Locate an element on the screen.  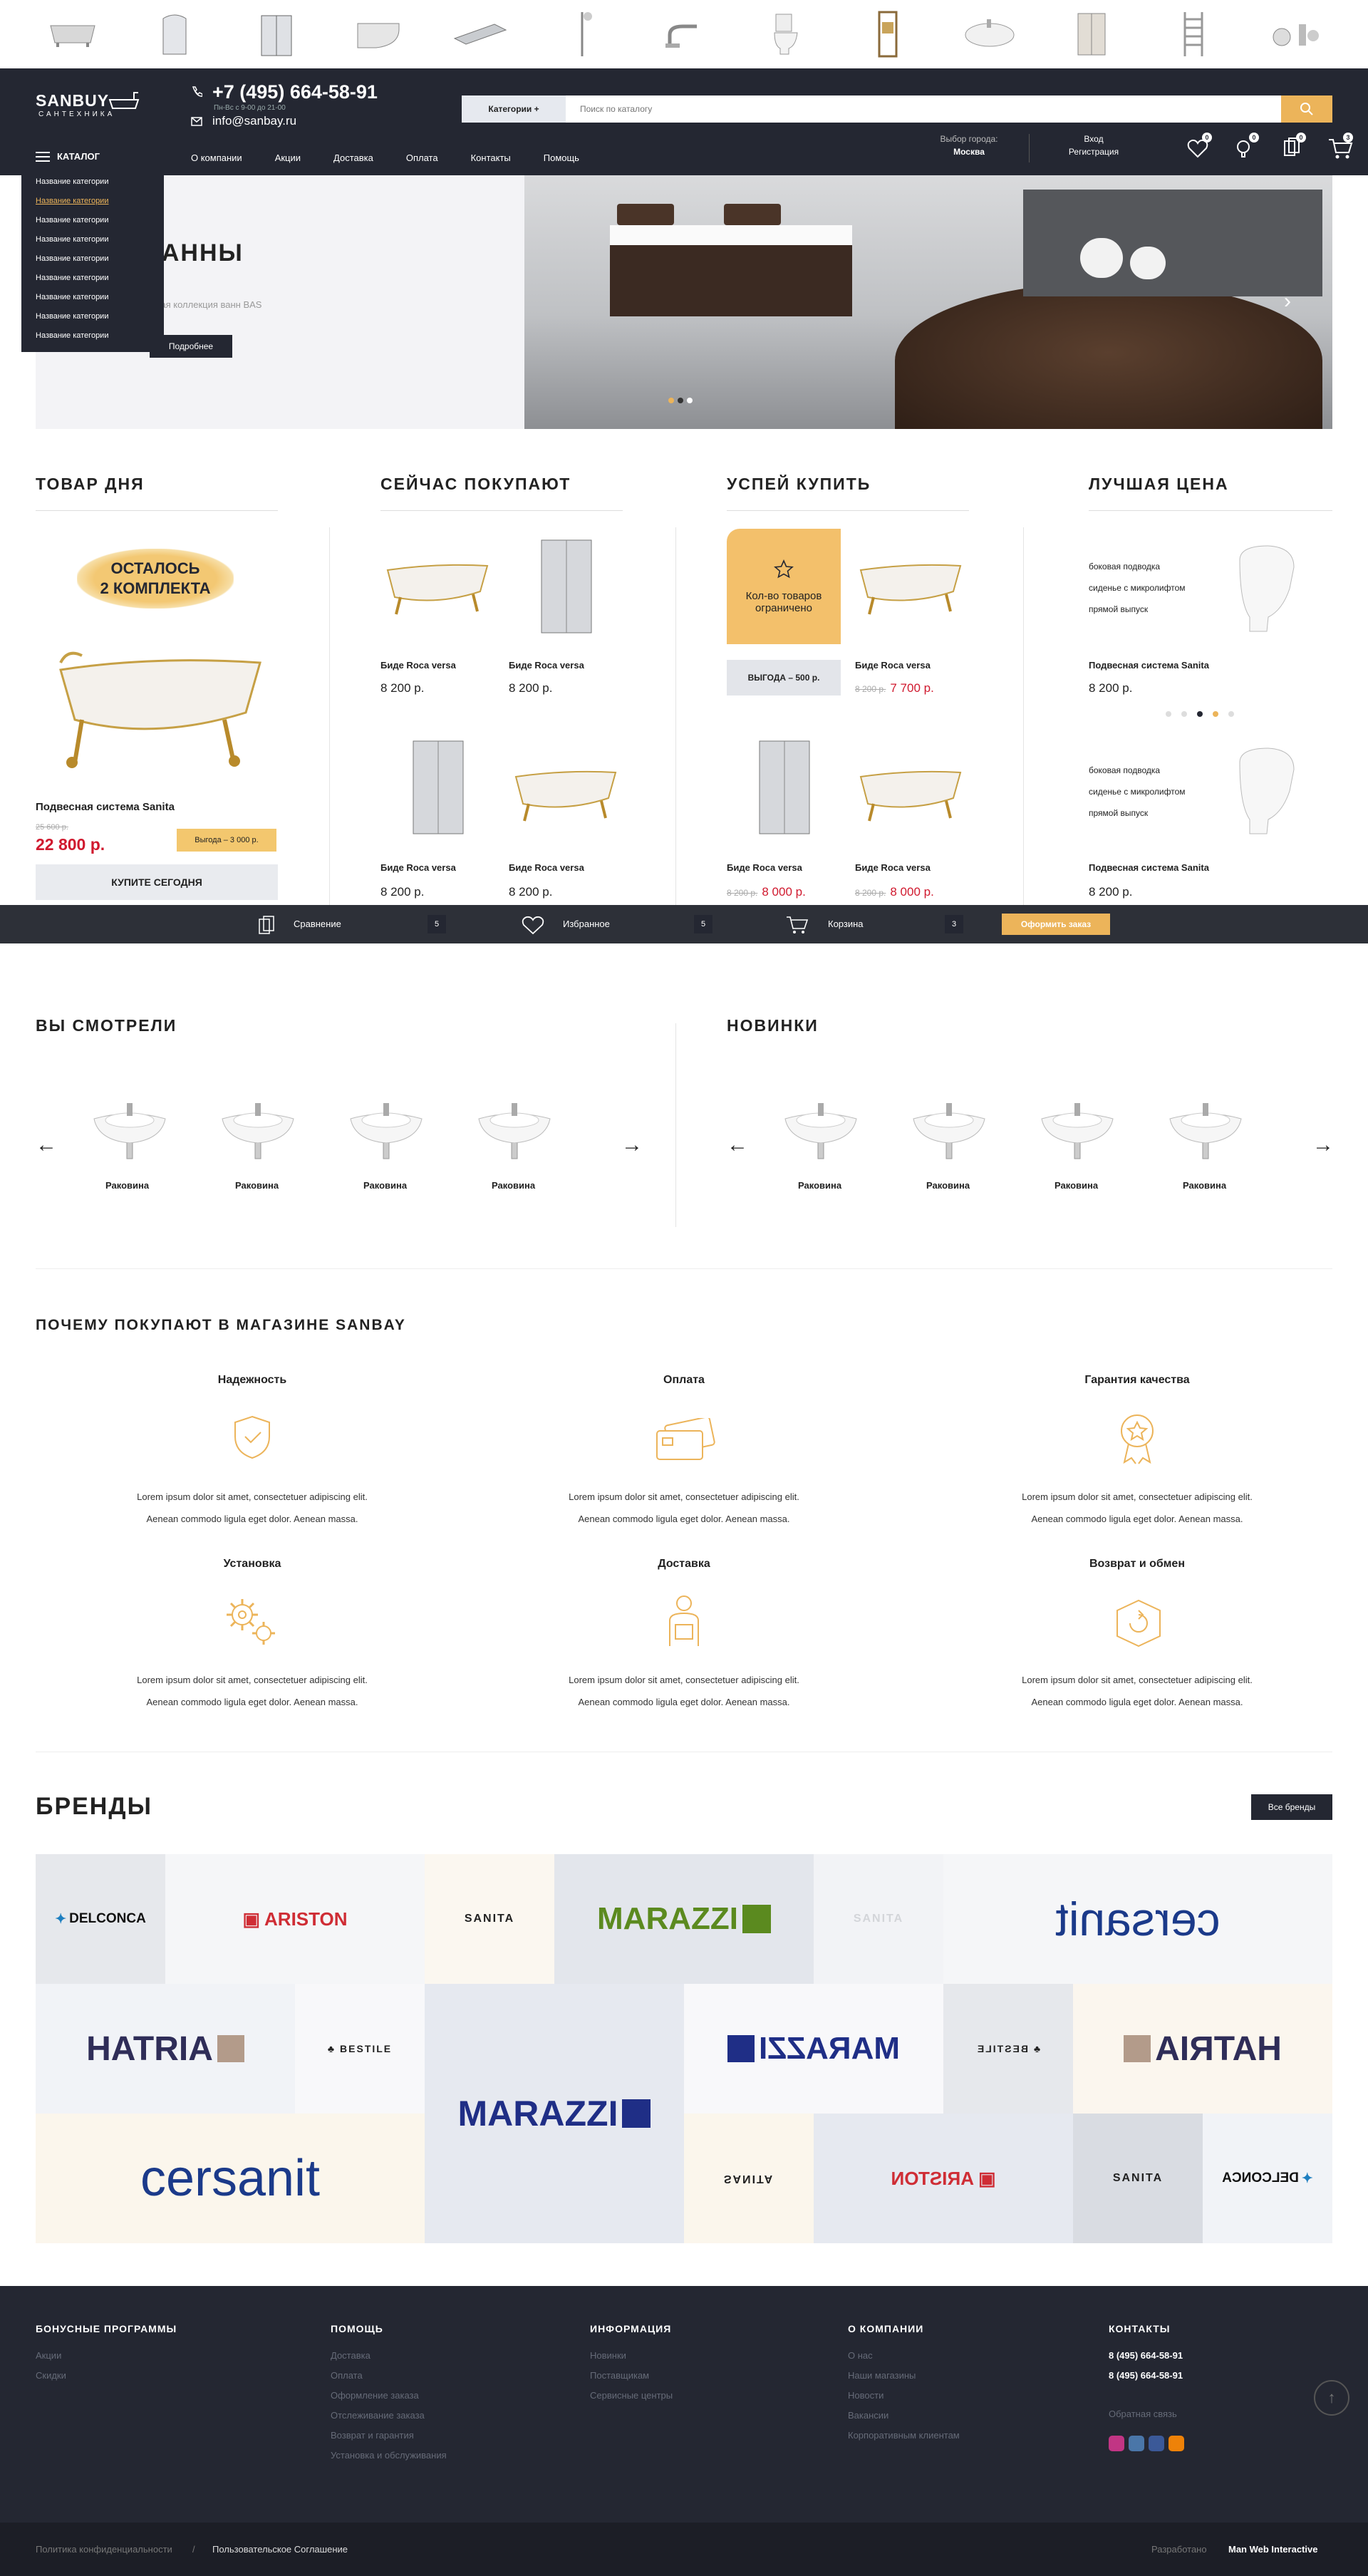
menu-item-help: Помощь is located at coordinates (561, 157).